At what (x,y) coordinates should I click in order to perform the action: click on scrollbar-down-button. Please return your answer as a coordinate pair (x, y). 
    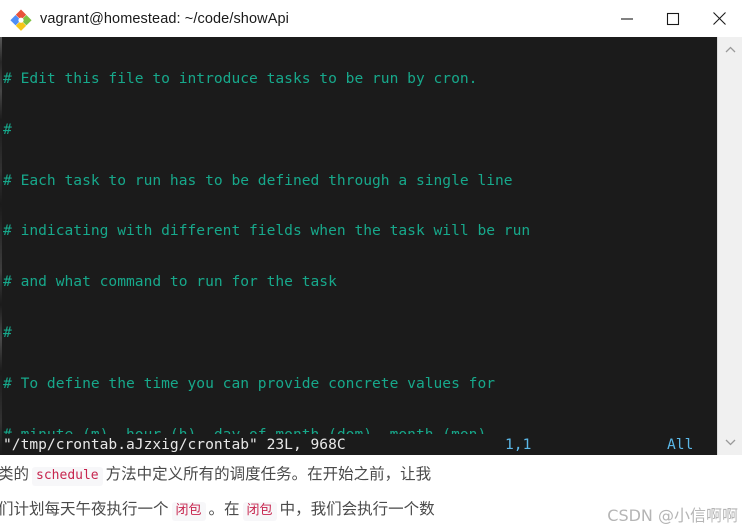
    Looking at the image, I should click on (730, 442).